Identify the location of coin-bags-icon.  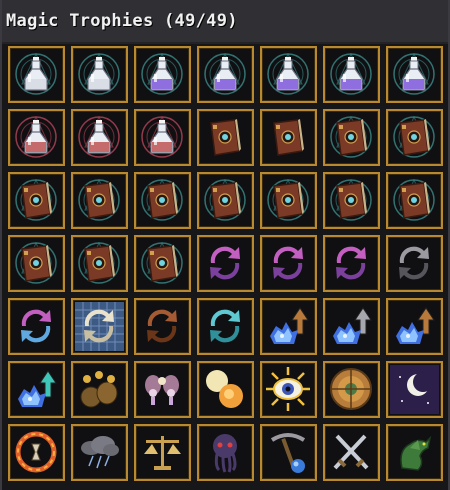
(99, 389).